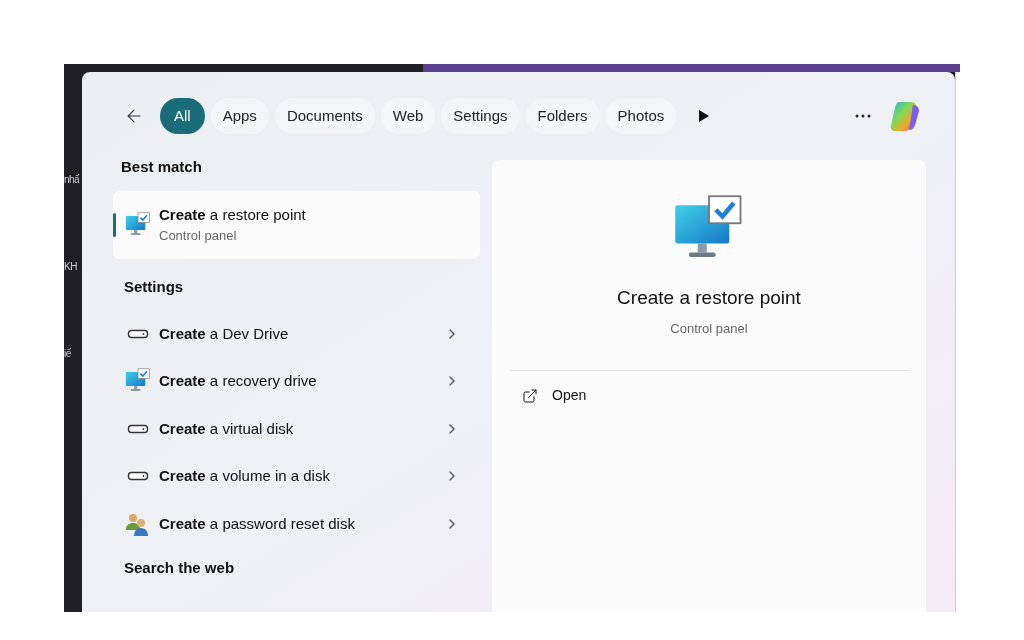  I want to click on item-label: Create a volume in a disk, so click(244, 476).